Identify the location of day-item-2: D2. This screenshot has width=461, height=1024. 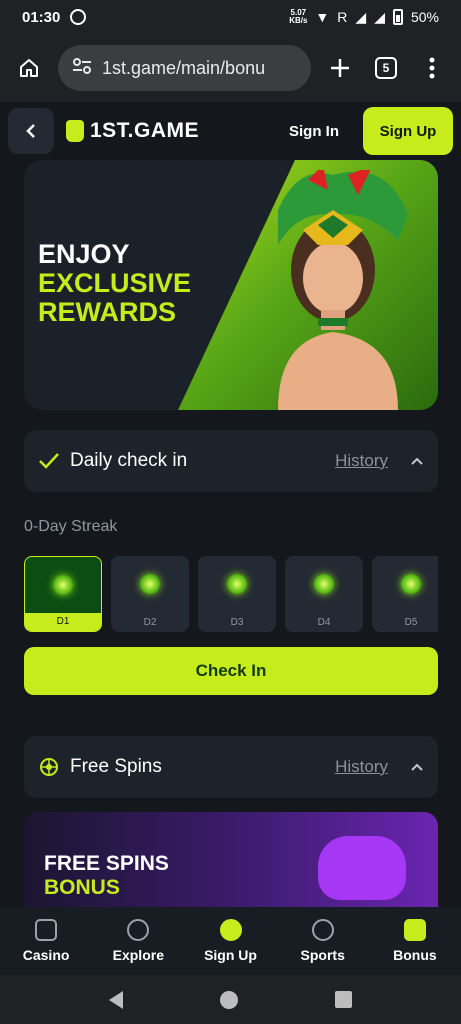
(150, 594).